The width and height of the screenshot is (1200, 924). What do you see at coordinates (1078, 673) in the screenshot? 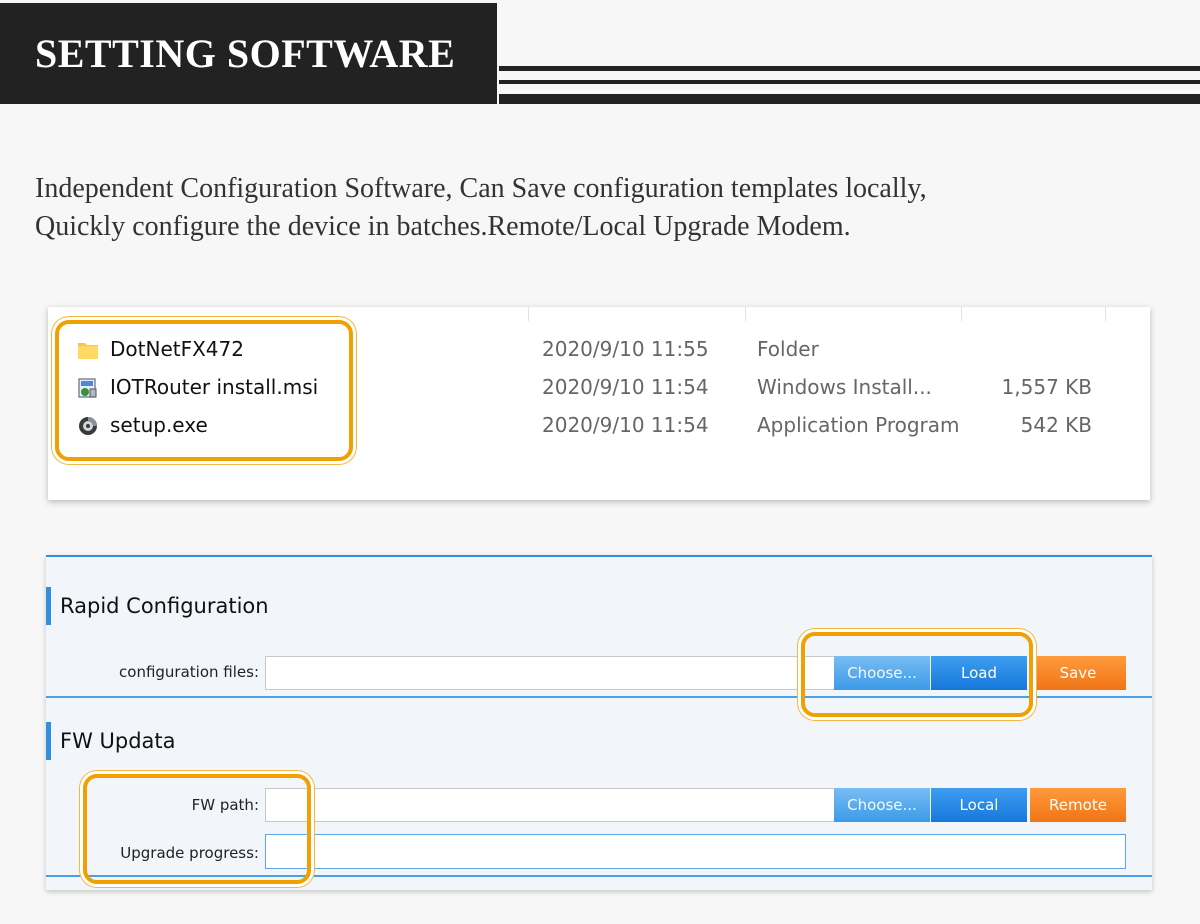
I see `save-button: Save` at bounding box center [1078, 673].